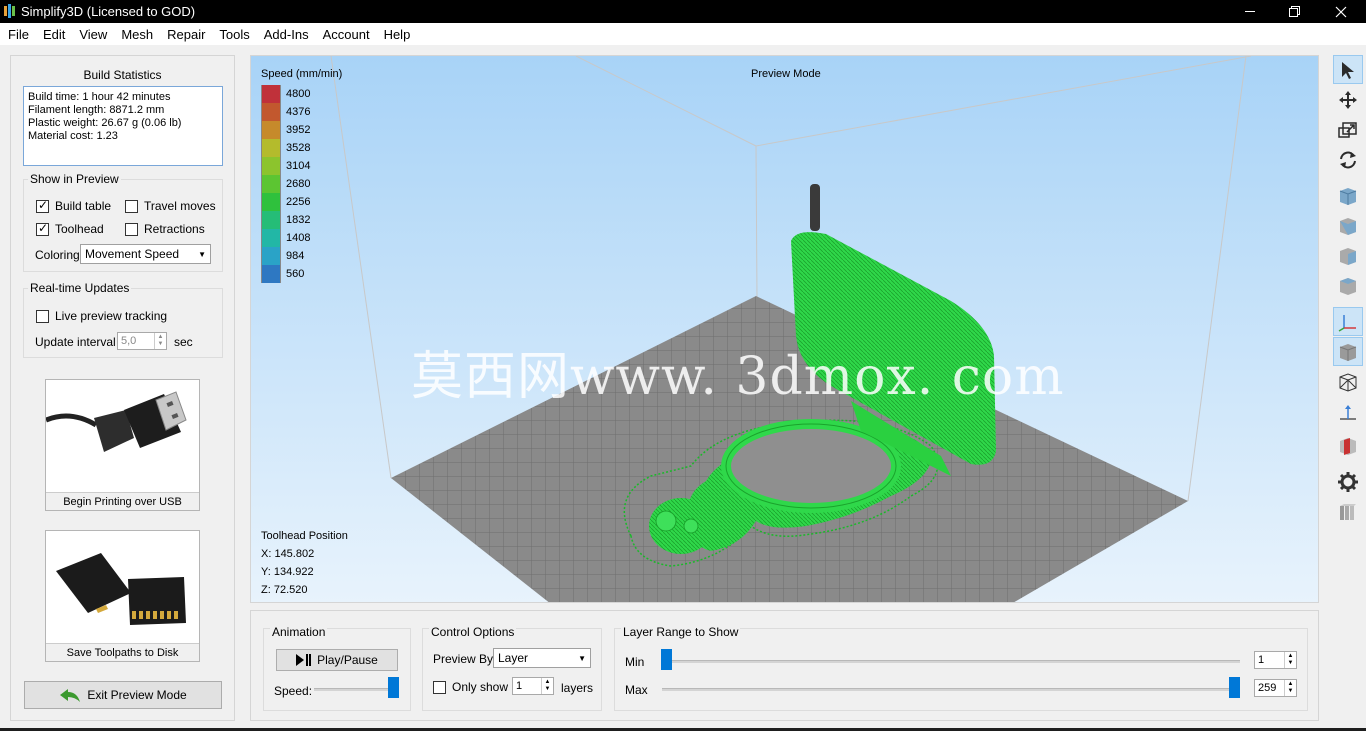  I want to click on exit-preview-mode-button: Exit Preview Mode, so click(123, 695).